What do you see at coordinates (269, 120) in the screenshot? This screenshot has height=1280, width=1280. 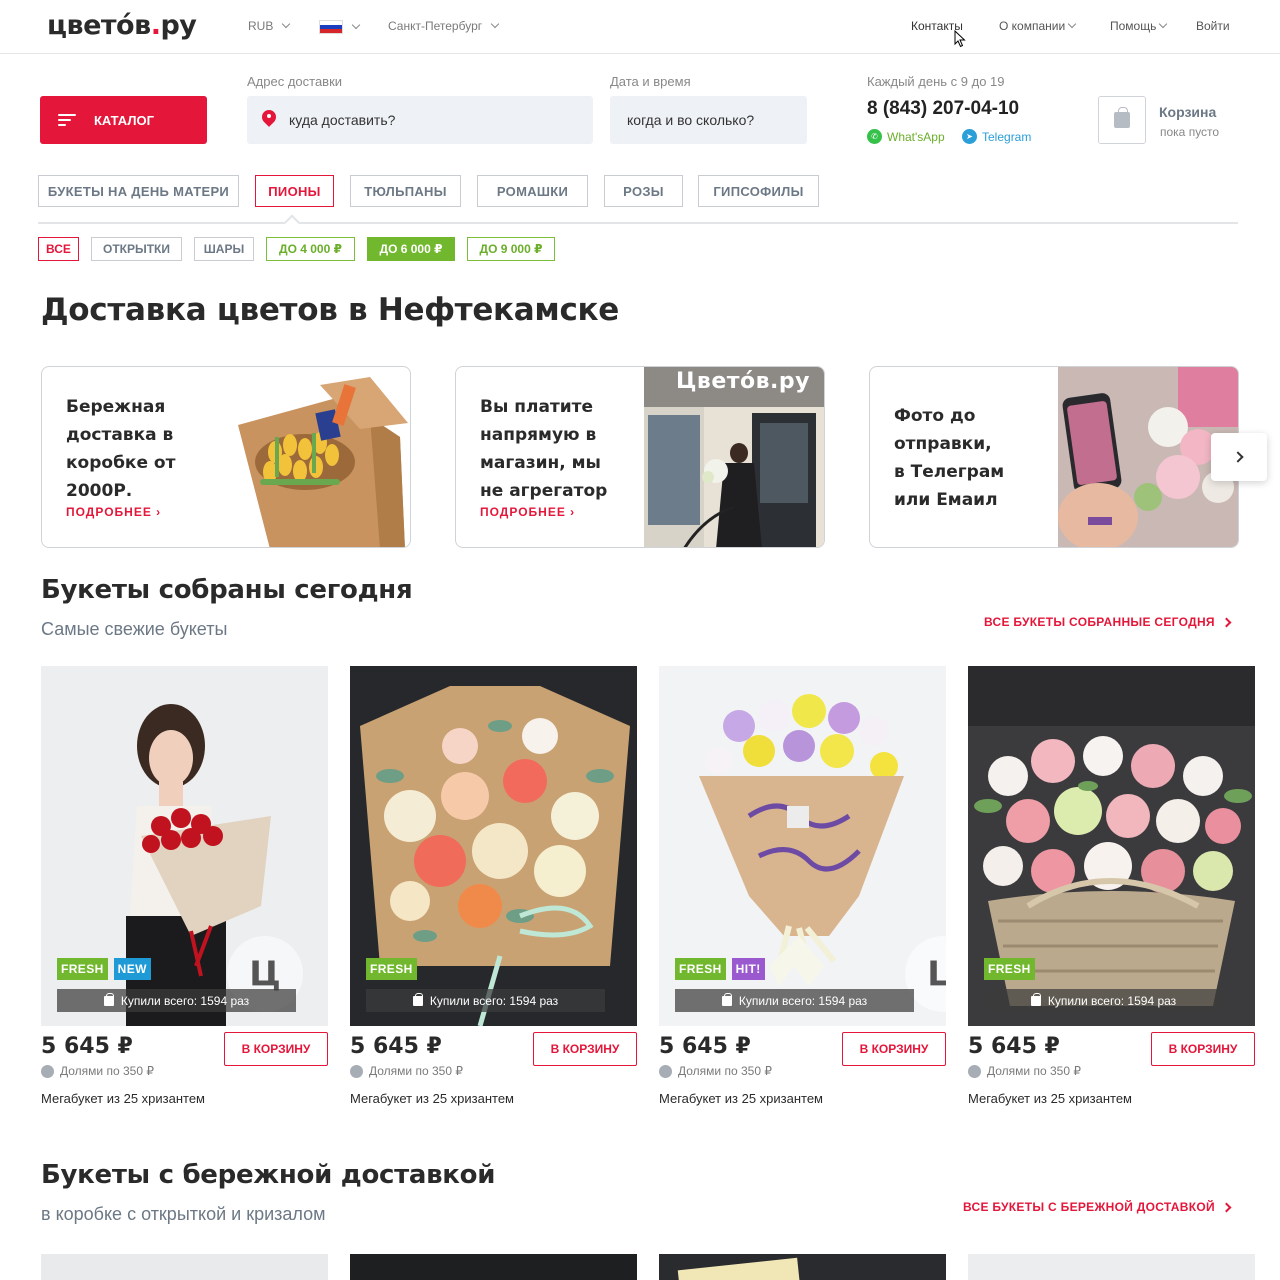 I see `location-pin-icon` at bounding box center [269, 120].